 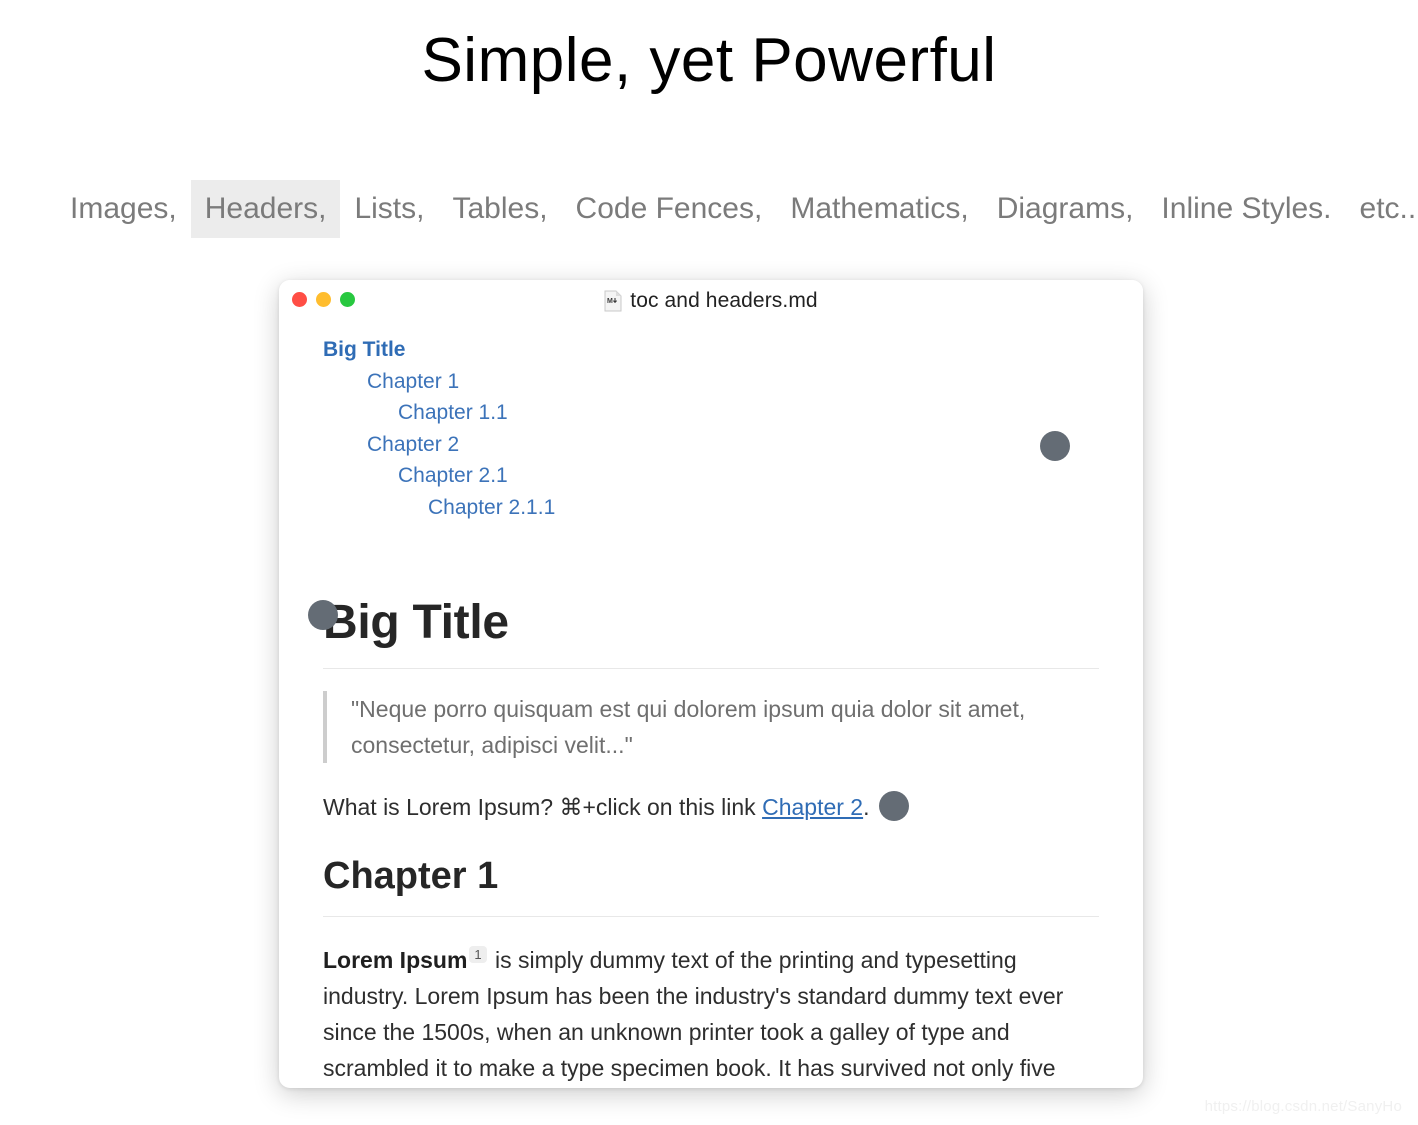 I want to click on toc-item-chapter-1: Chapter 1, so click(x=733, y=382).